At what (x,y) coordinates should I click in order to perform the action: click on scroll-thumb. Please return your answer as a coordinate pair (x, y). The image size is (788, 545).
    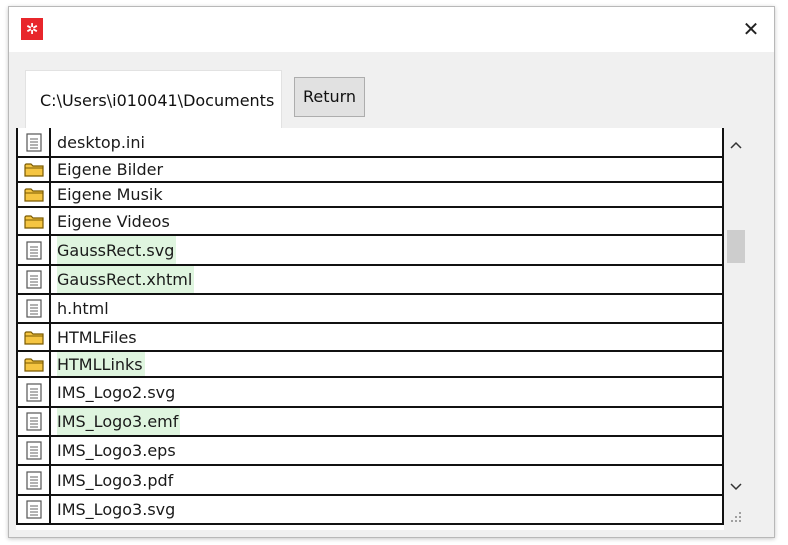
    Looking at the image, I should click on (736, 246).